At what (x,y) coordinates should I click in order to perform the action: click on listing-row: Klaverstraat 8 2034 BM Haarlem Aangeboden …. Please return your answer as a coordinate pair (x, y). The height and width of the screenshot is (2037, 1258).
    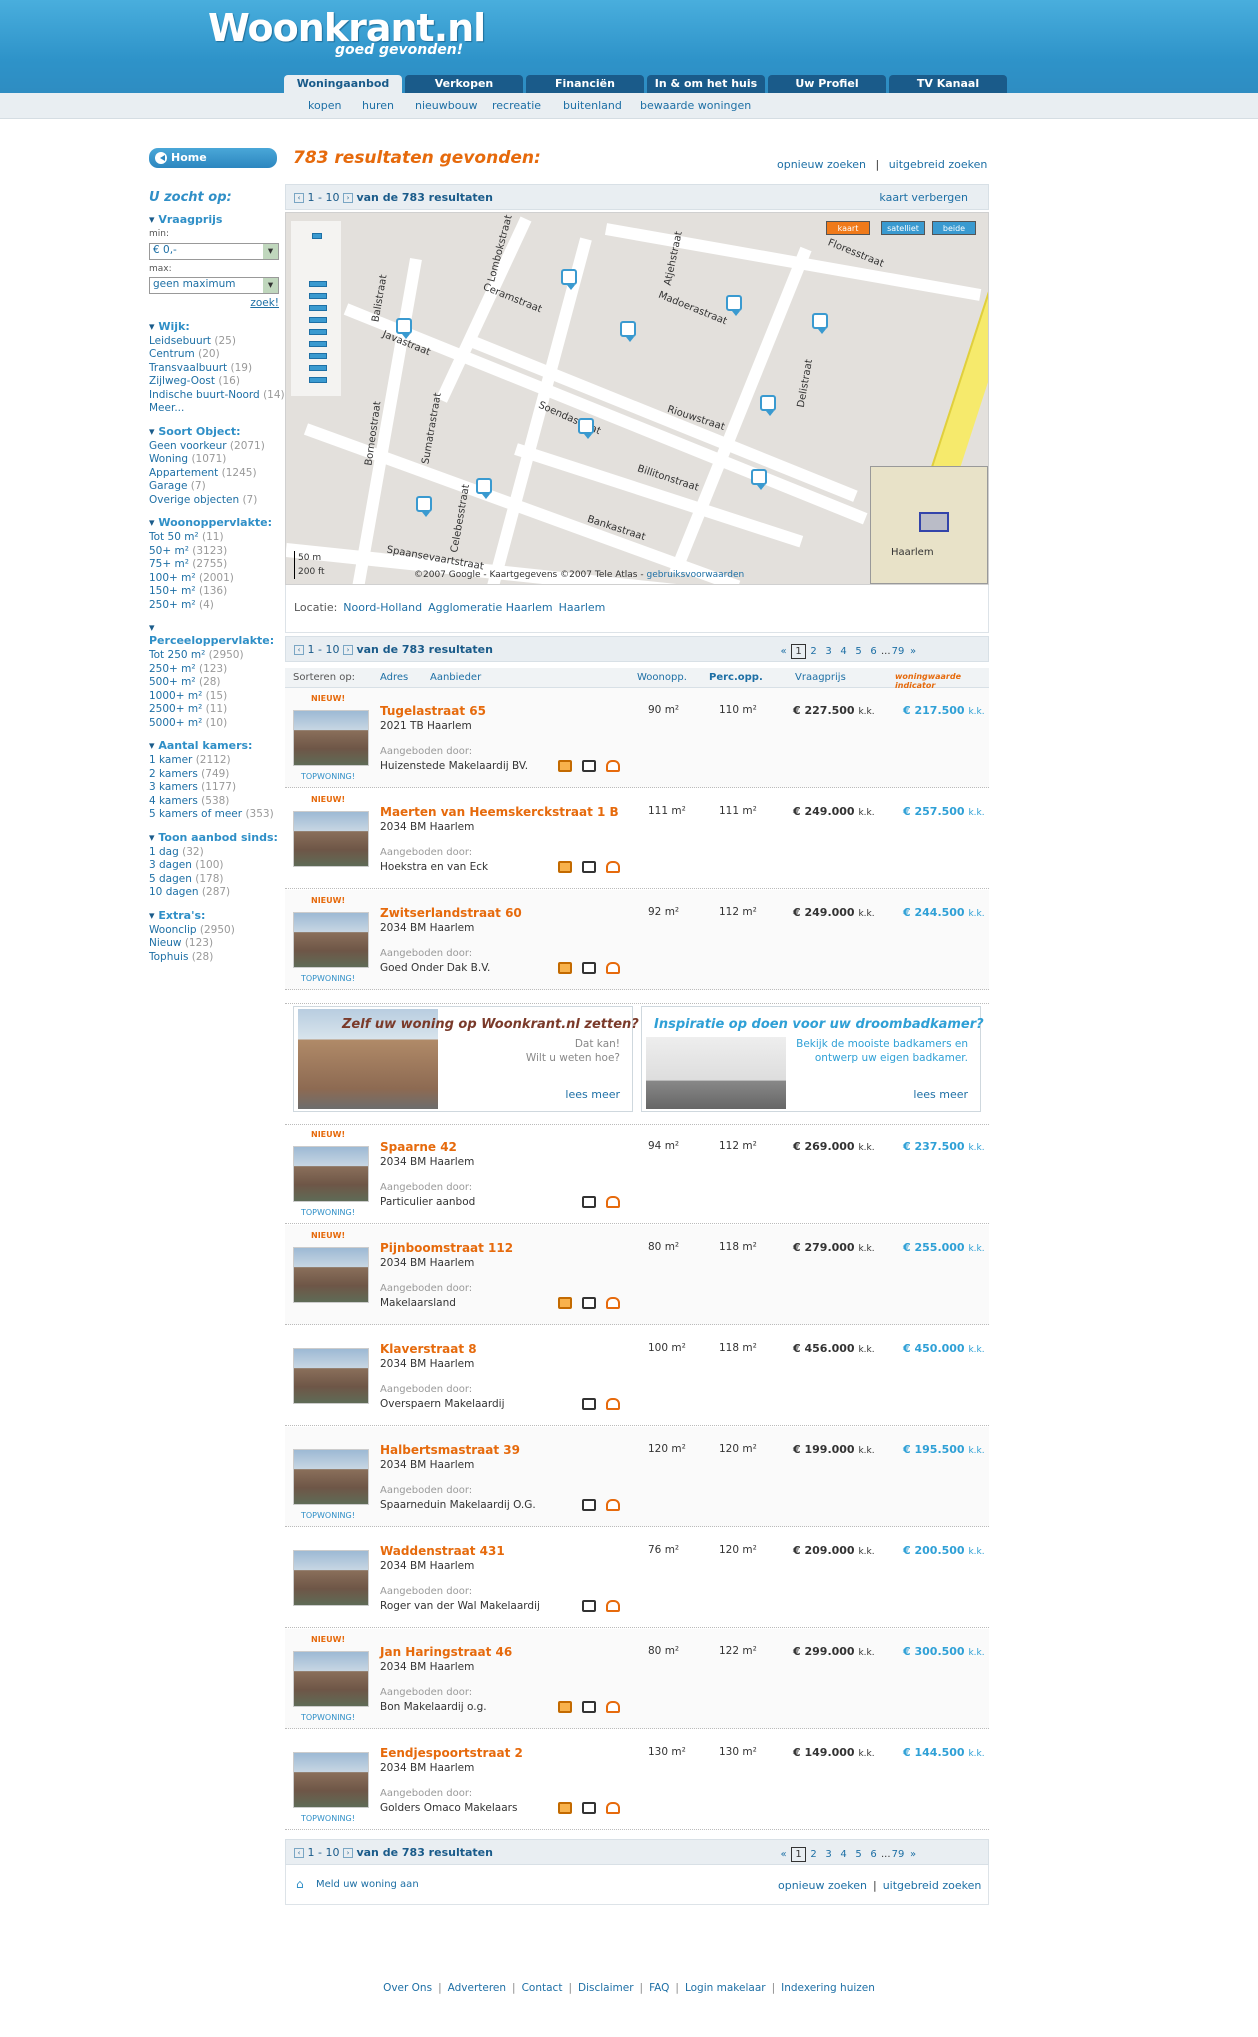
    Looking at the image, I should click on (637, 1376).